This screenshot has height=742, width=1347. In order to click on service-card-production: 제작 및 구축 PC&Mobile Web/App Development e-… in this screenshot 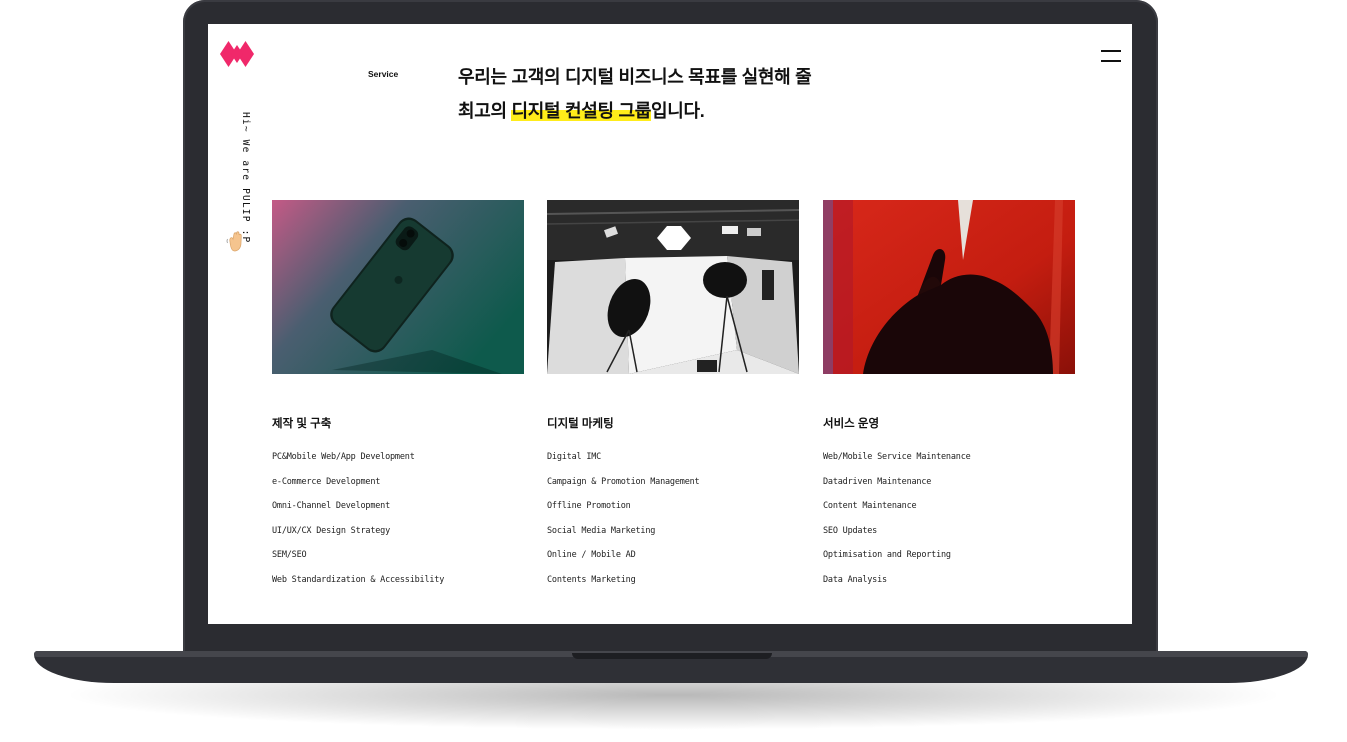, I will do `click(398, 399)`.